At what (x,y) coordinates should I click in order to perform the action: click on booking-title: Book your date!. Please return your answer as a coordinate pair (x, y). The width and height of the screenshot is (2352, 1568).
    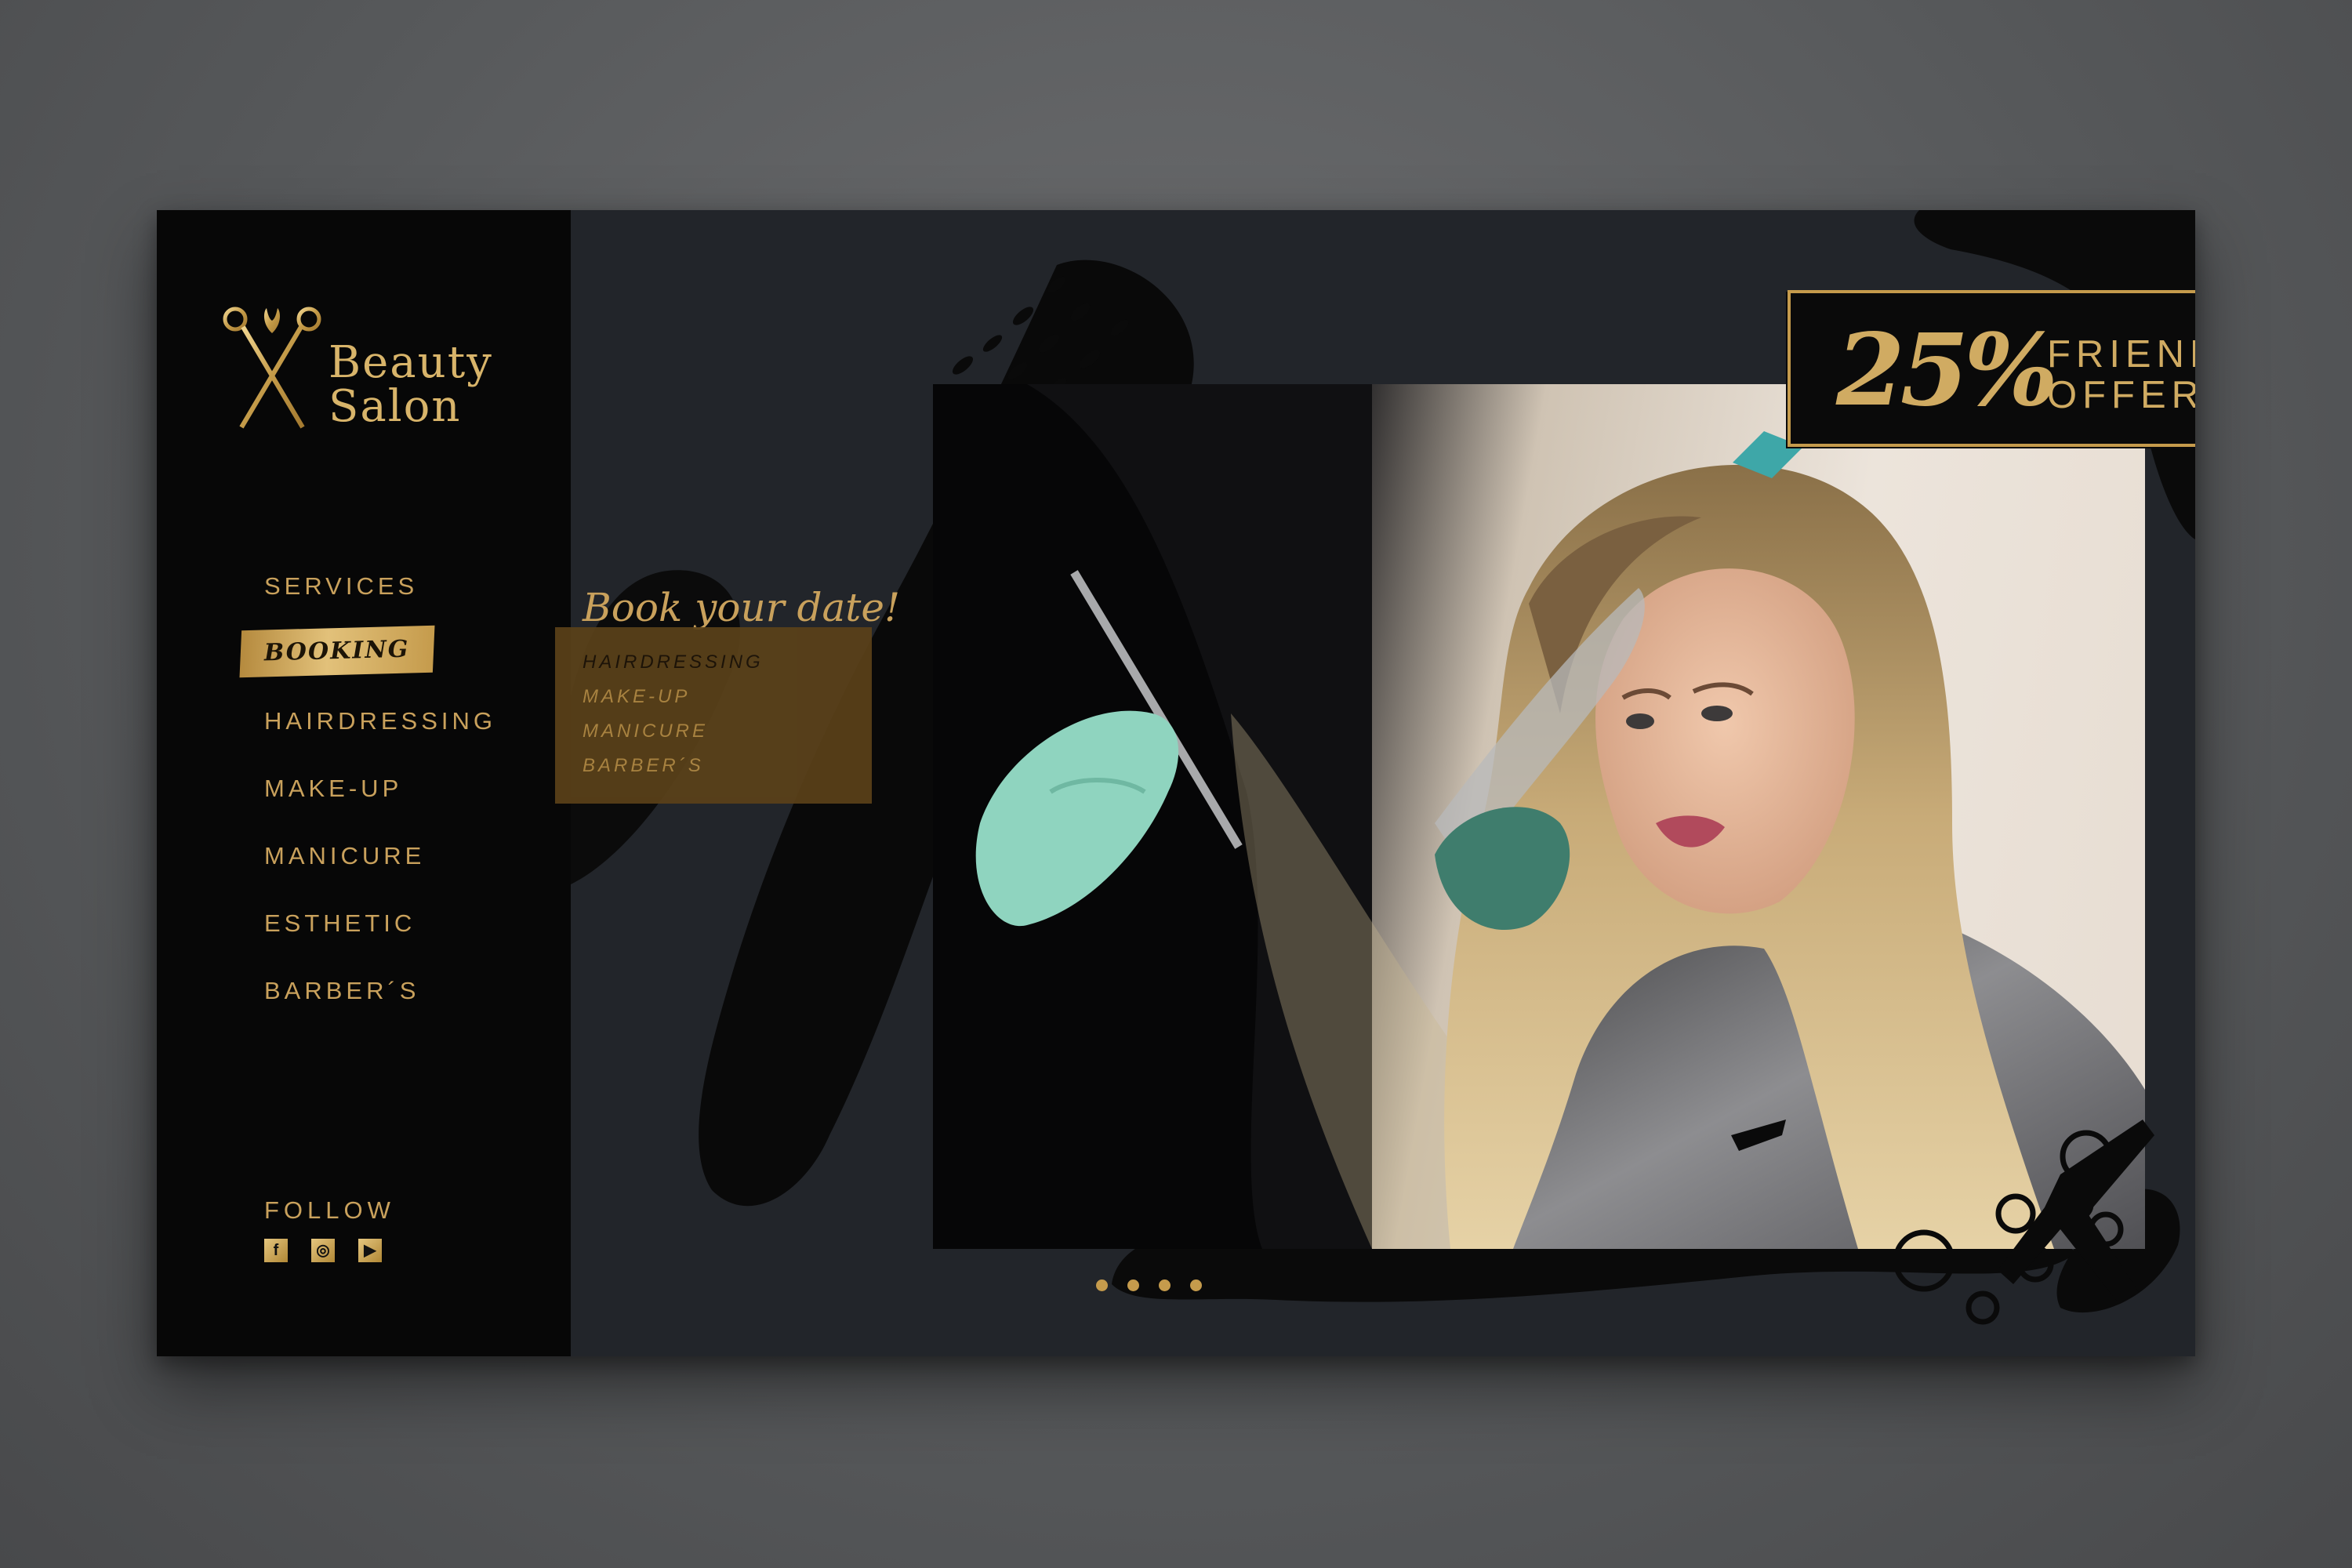
    Looking at the image, I should click on (742, 607).